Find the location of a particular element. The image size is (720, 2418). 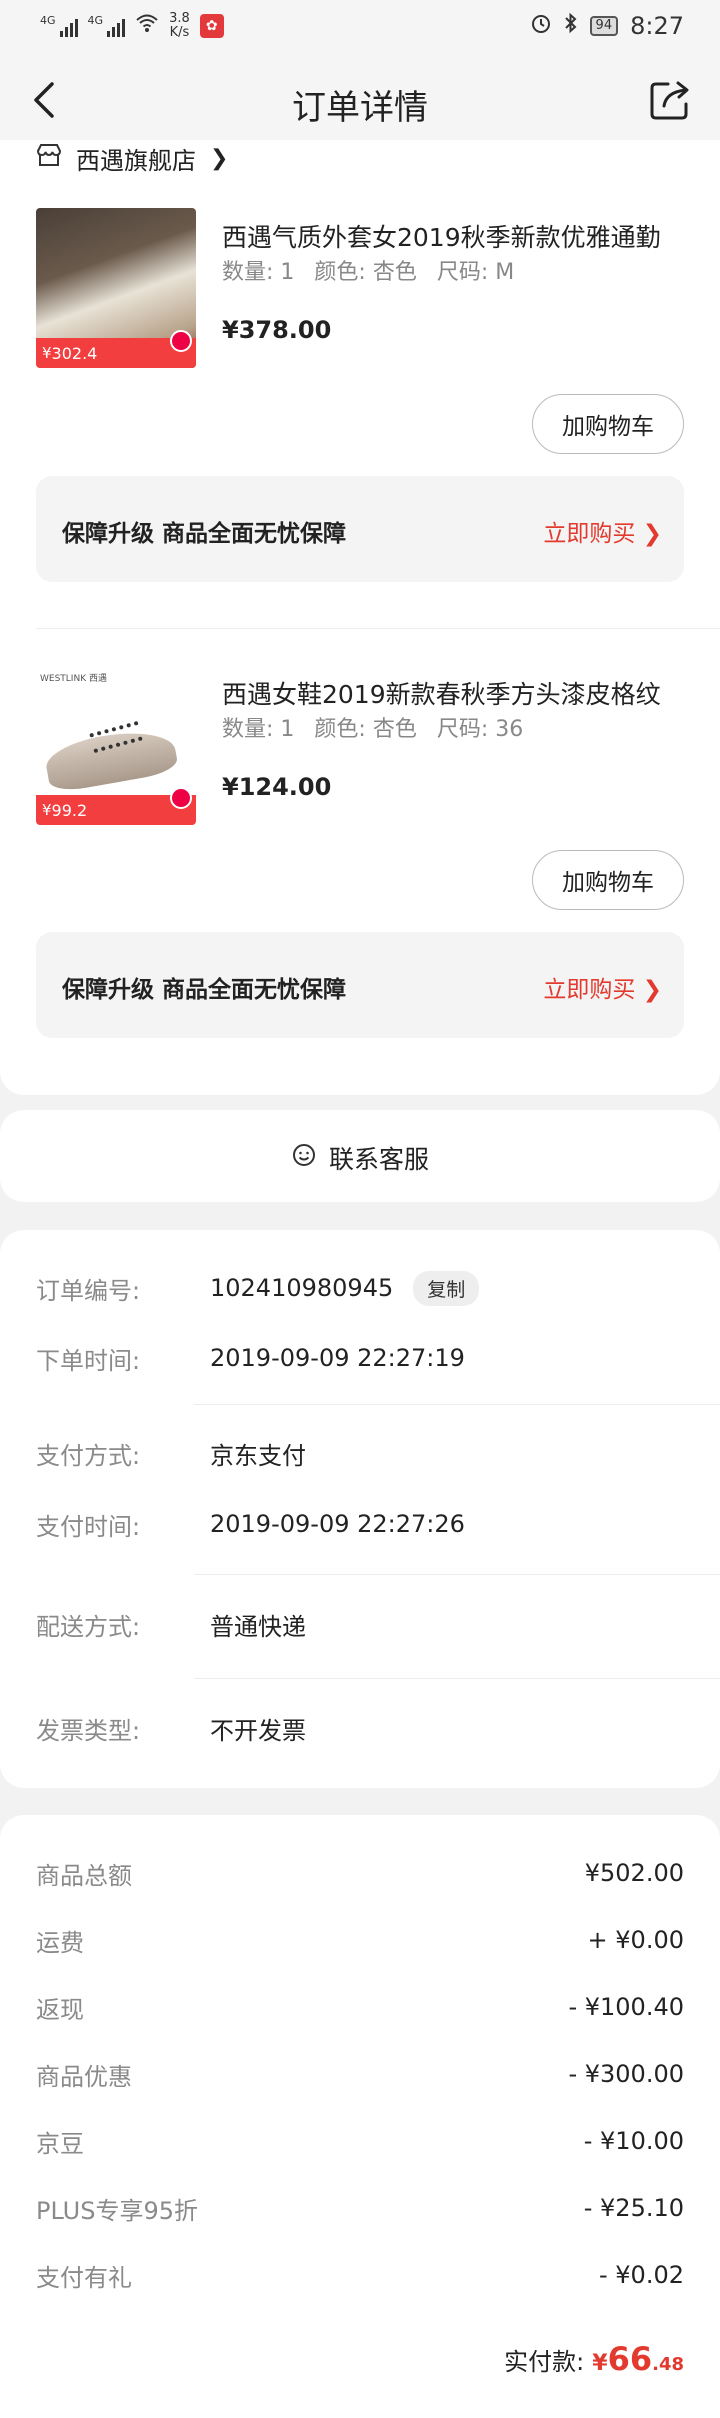

bluetooth-icon is located at coordinates (571, 26).